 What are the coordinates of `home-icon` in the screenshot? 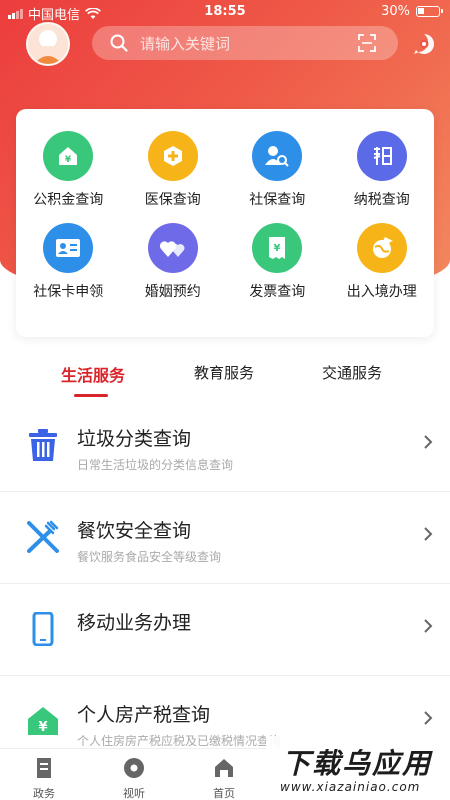 It's located at (224, 768).